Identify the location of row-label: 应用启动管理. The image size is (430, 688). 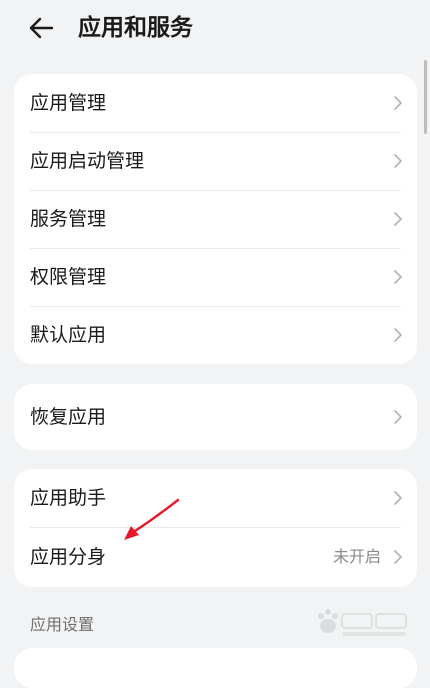
(87, 161).